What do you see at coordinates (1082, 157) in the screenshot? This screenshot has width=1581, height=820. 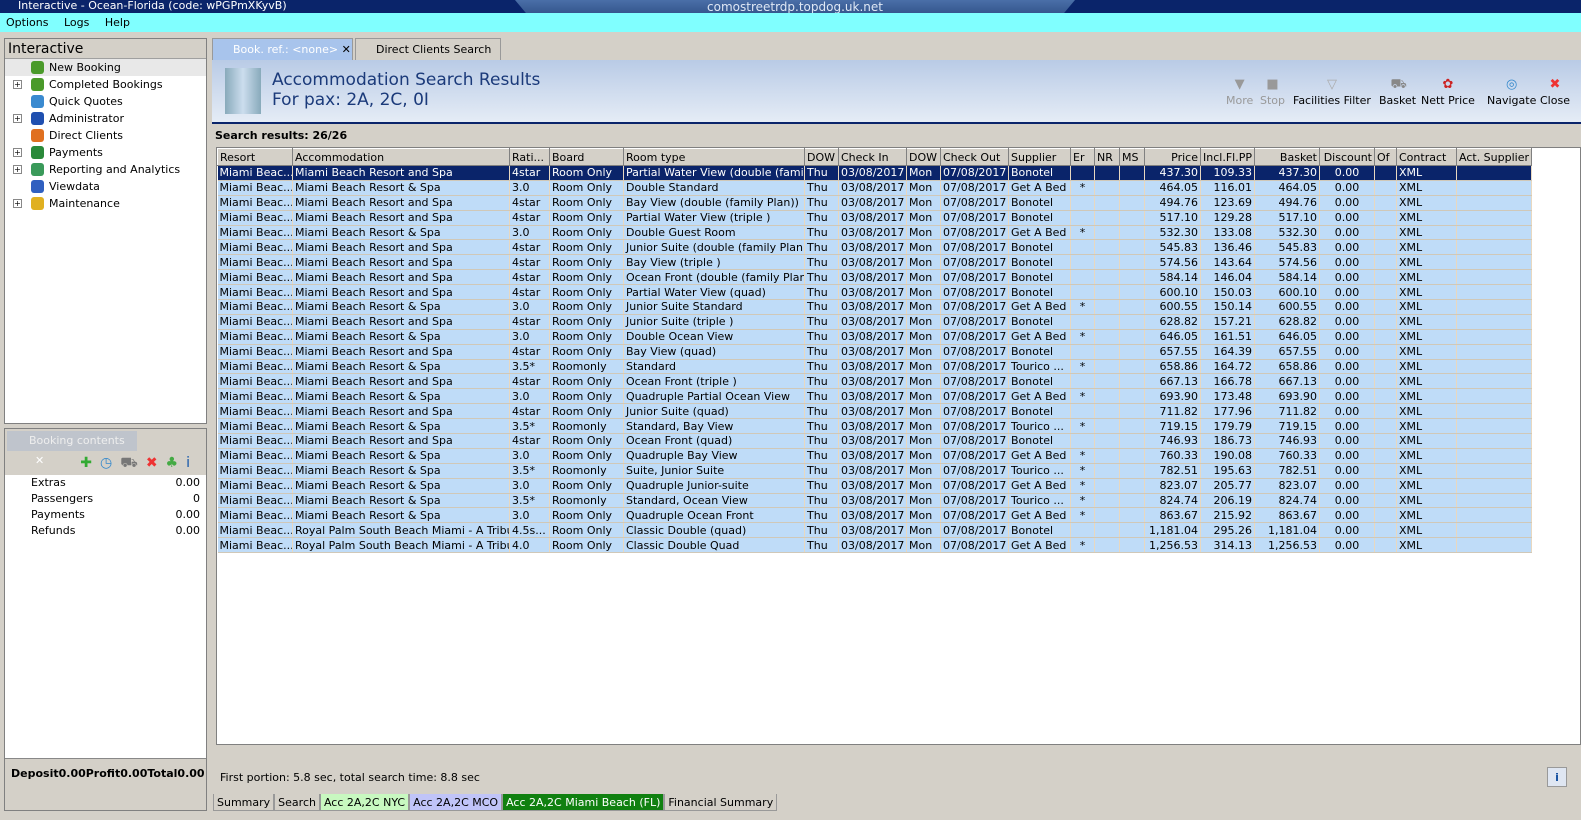 I see `column-header: Er` at bounding box center [1082, 157].